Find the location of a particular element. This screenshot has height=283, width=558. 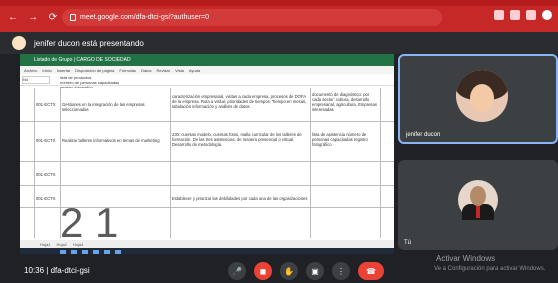

menu-item: Disposición de página is located at coordinates (94, 70).